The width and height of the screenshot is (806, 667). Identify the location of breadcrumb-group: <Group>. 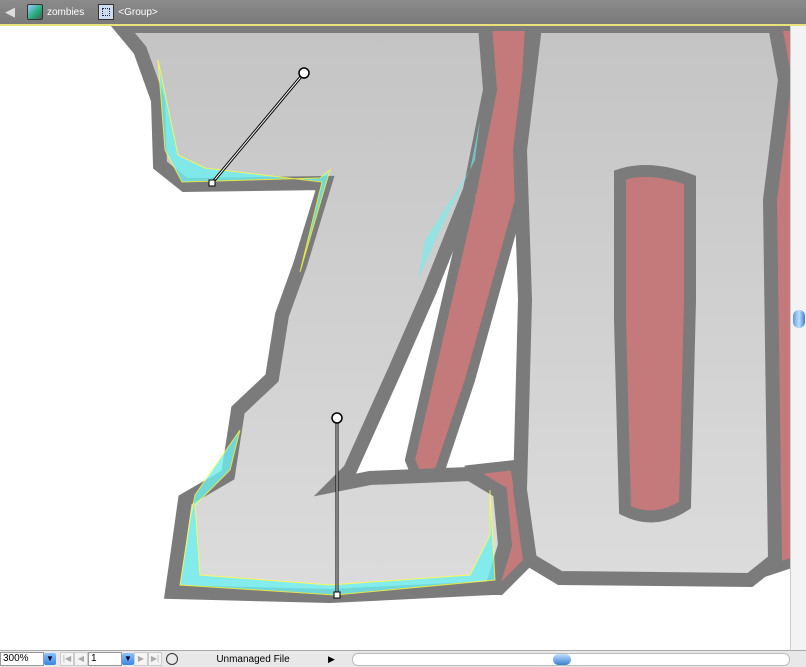
(137, 12).